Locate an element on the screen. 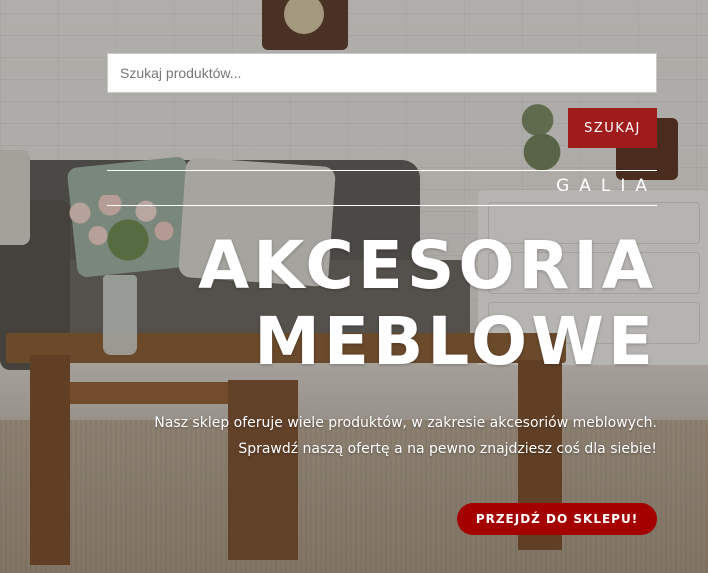  search-input is located at coordinates (382, 73).